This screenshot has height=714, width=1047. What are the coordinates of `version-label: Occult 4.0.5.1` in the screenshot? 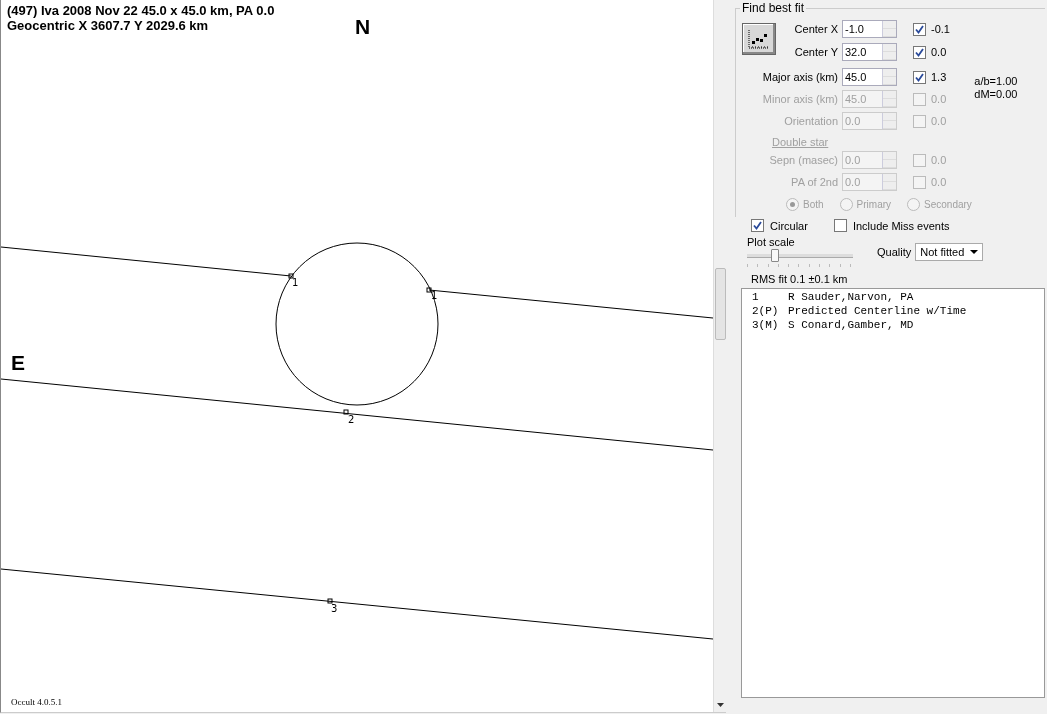 It's located at (36, 702).